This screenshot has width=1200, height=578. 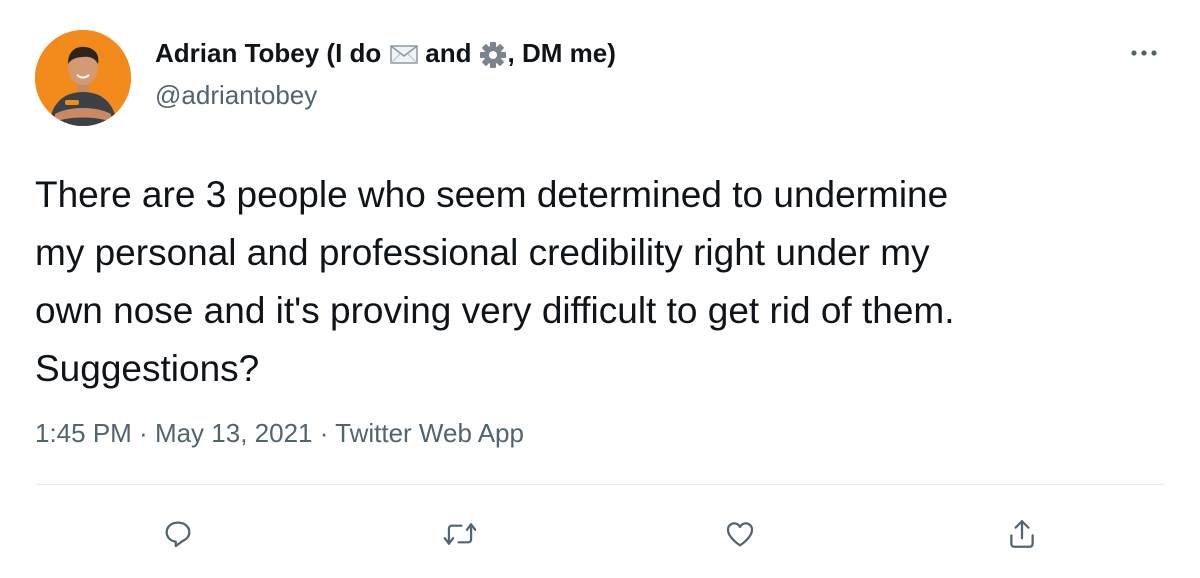 I want to click on share-button, so click(x=1022, y=534).